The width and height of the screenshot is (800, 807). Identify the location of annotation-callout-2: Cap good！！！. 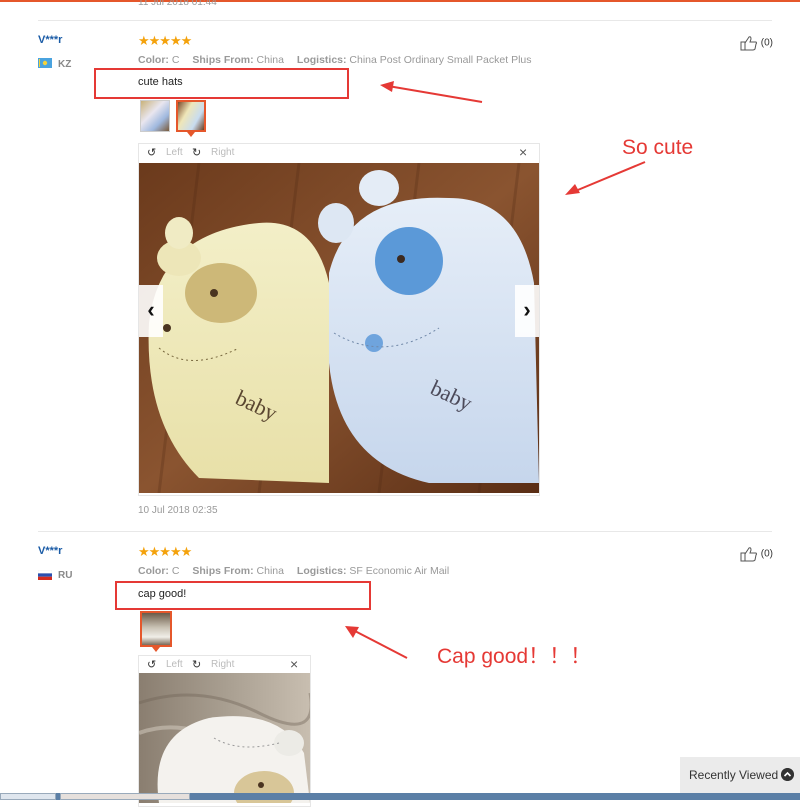
(514, 656).